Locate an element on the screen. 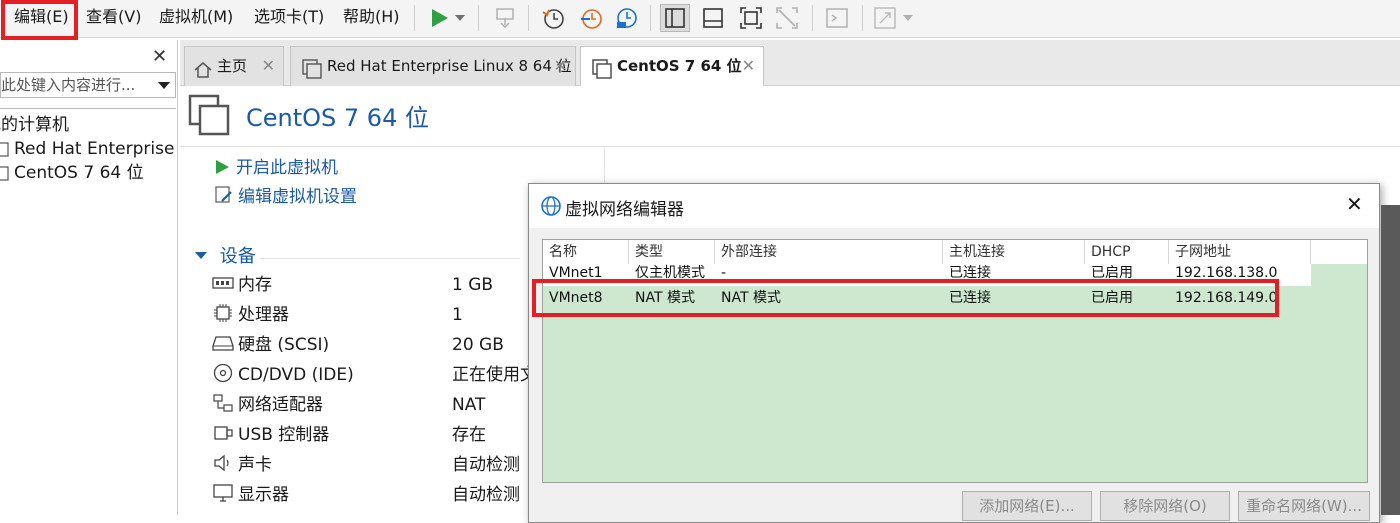 Image resolution: width=1400 pixels, height=523 pixels. highlight-box-menu-edit is located at coordinates (39, 20).